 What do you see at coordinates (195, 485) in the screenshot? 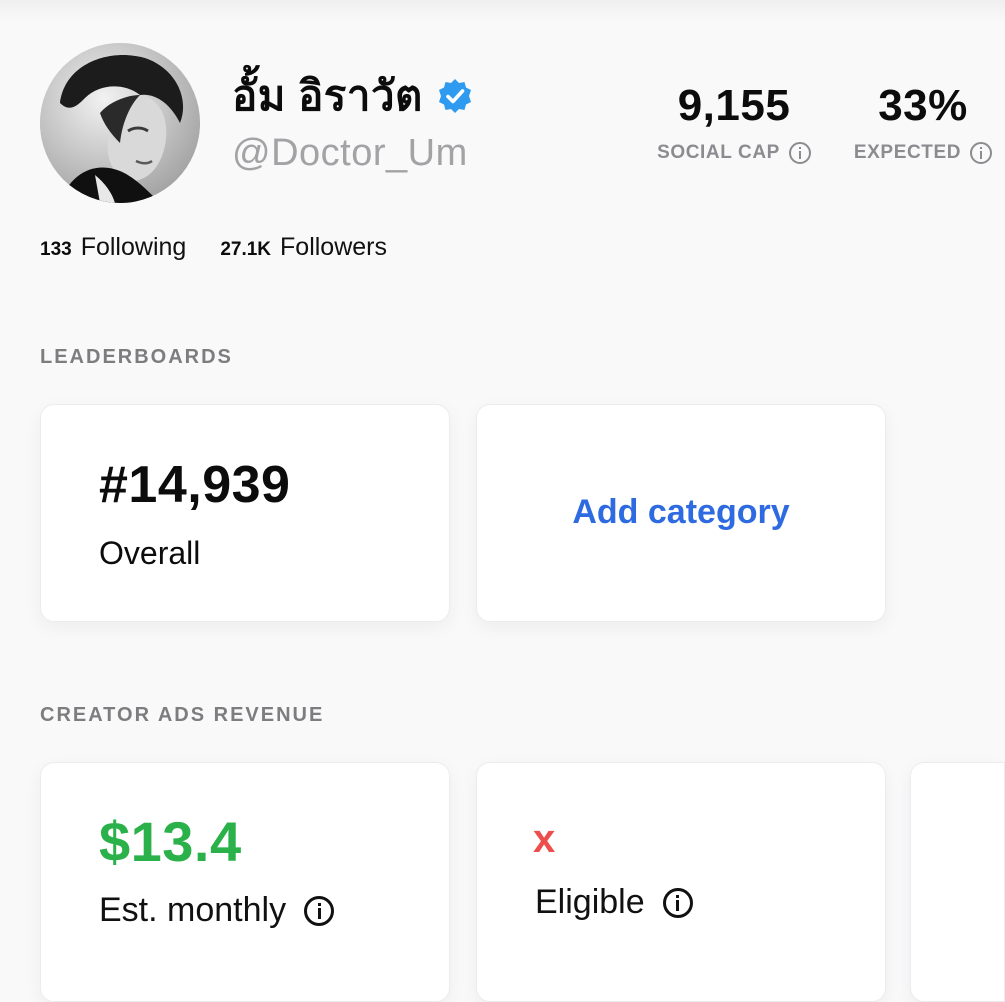
I see `rank-value: #14,939` at bounding box center [195, 485].